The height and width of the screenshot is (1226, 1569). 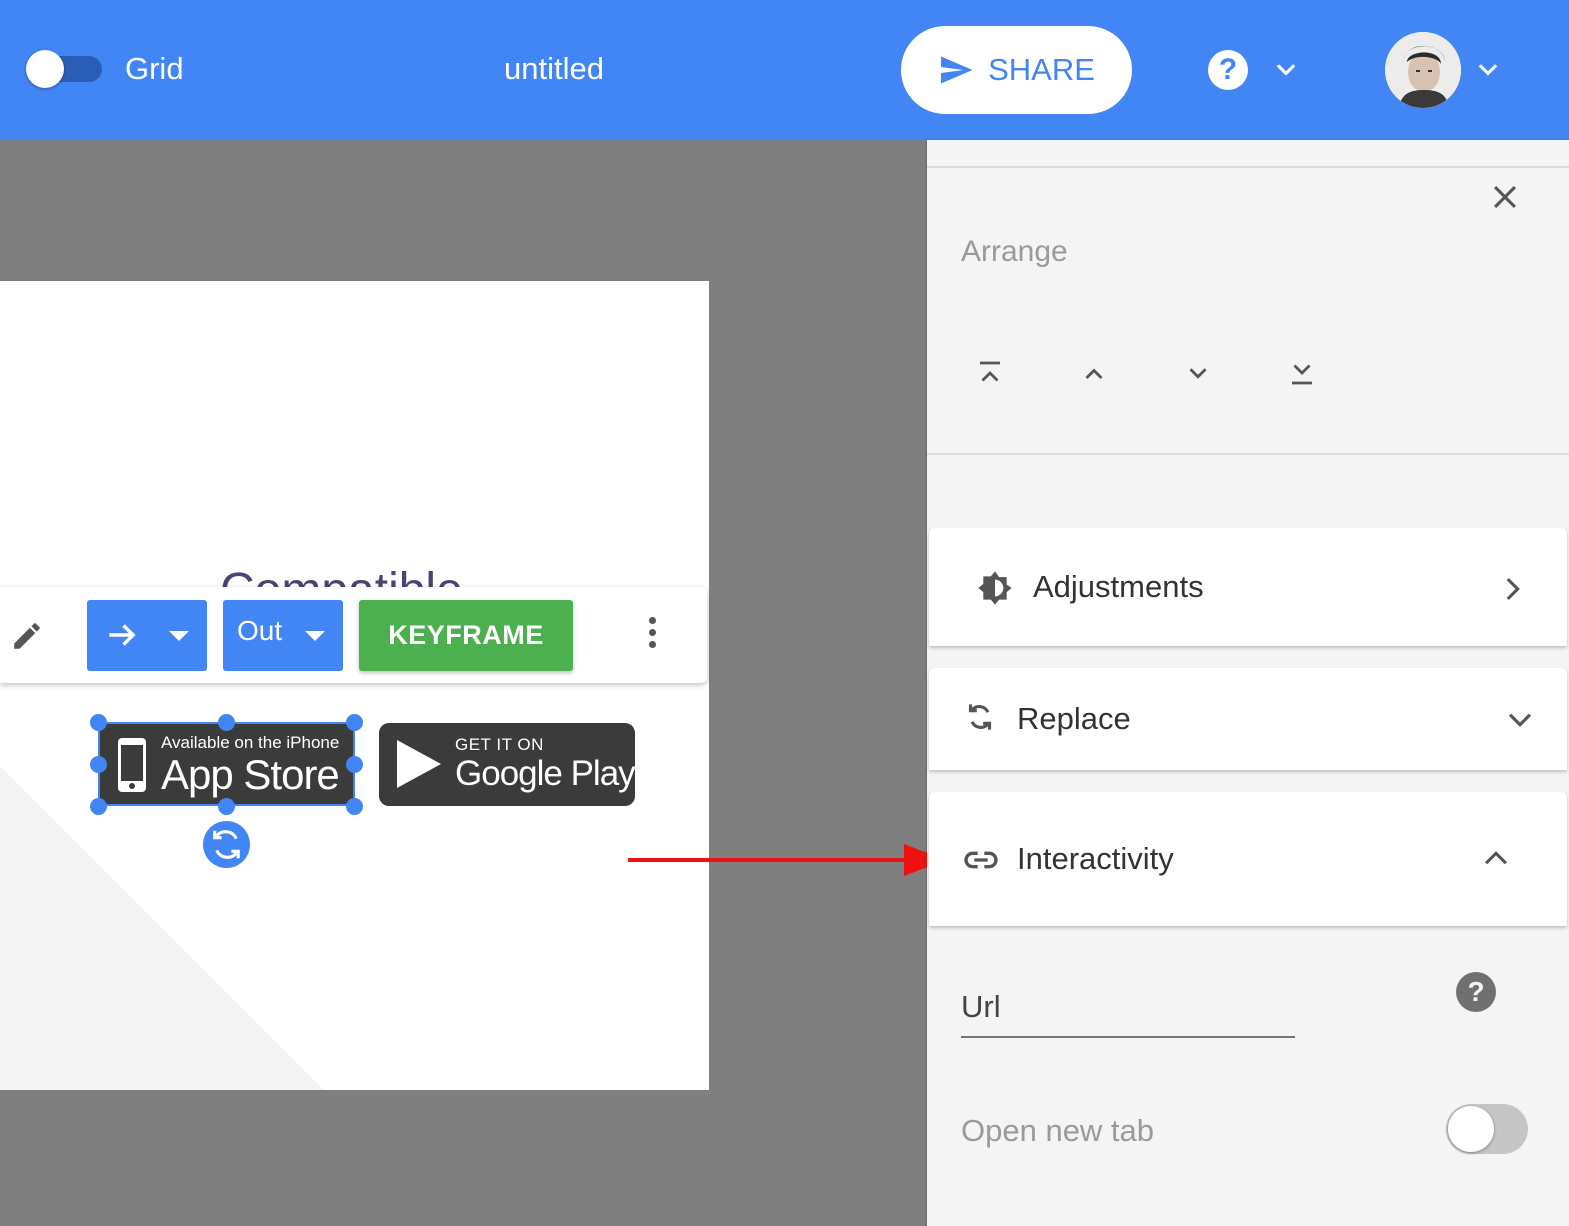 What do you see at coordinates (499, 744) in the screenshot?
I see `google-play-caption: GET IT ON` at bounding box center [499, 744].